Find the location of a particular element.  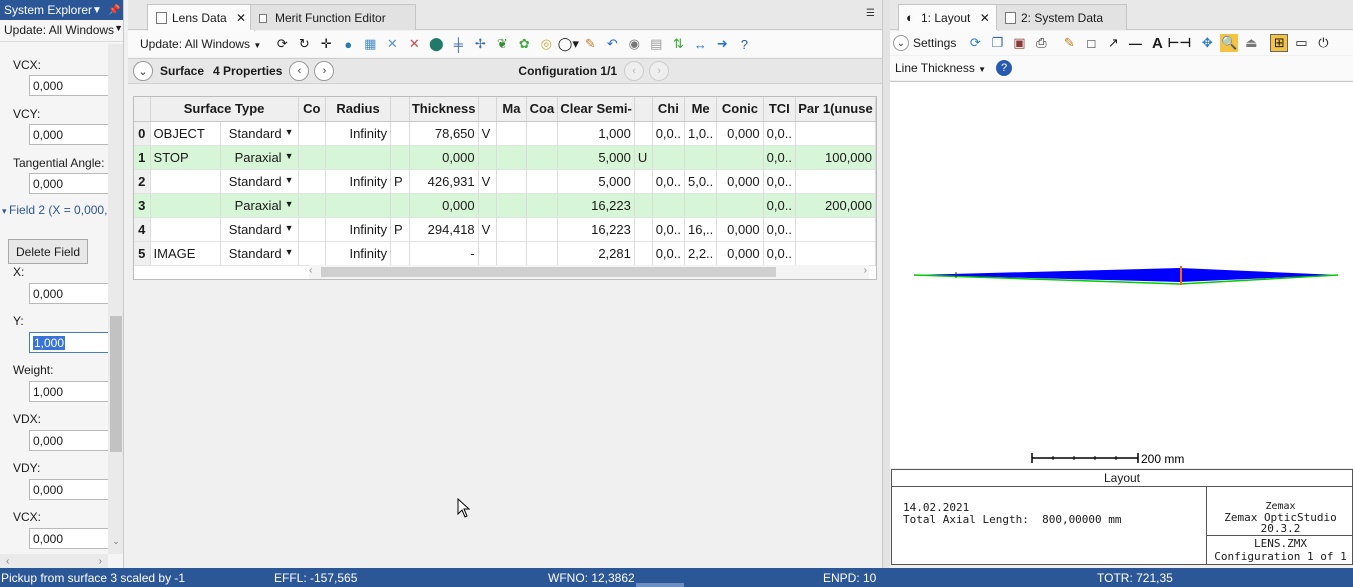

surface-collapse-button: ⌄ is located at coordinates (143, 71).